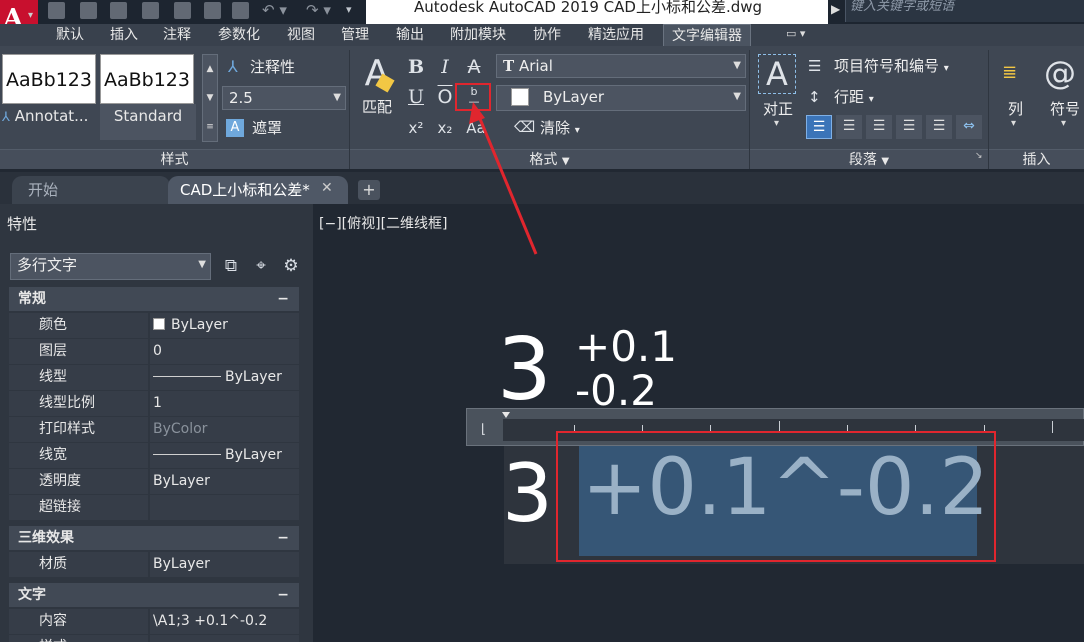 This screenshot has height=642, width=1084. I want to click on bullets-button: 项目符号和编号 ▾, so click(891, 67).